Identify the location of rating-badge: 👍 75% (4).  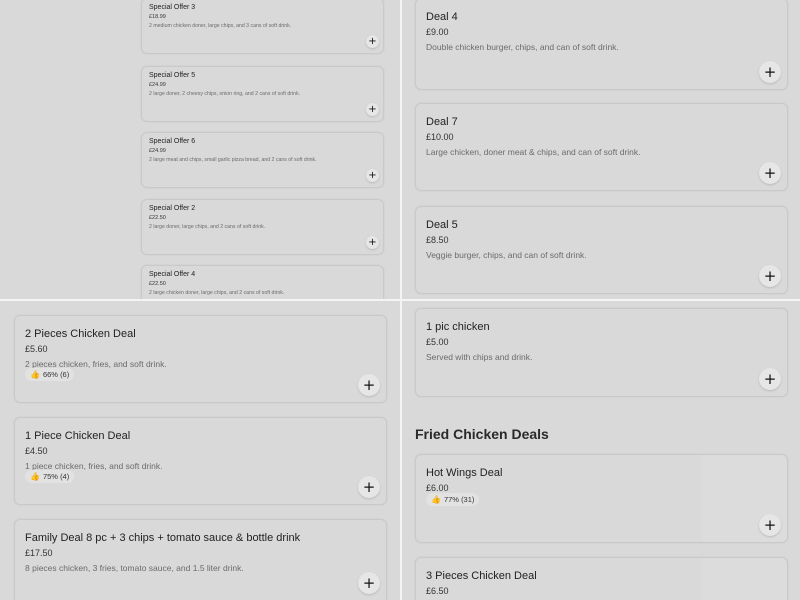
(50, 476).